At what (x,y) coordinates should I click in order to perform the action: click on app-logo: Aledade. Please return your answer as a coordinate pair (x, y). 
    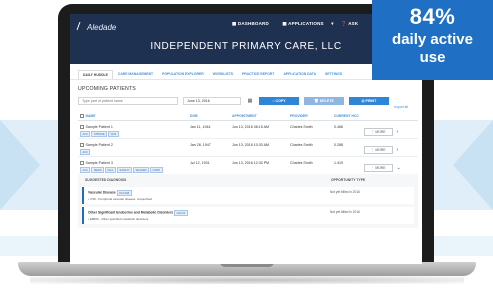
    Looking at the image, I should click on (96, 27).